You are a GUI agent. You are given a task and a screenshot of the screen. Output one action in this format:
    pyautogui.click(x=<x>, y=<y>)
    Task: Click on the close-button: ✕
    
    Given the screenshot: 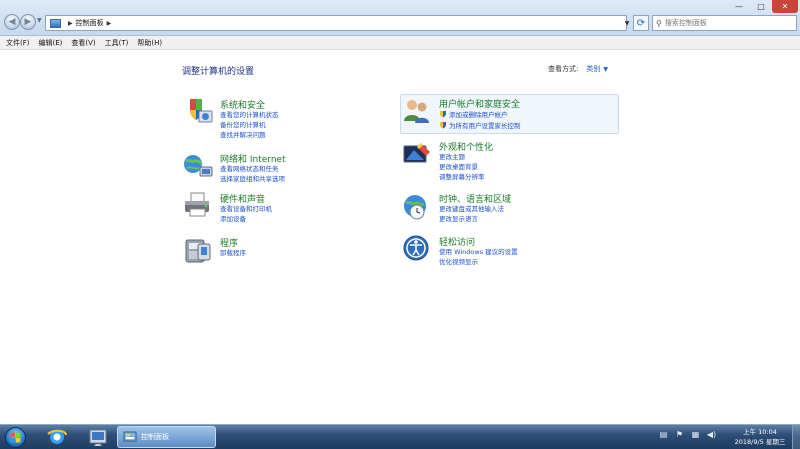 What is the action you would take?
    pyautogui.click(x=785, y=6)
    